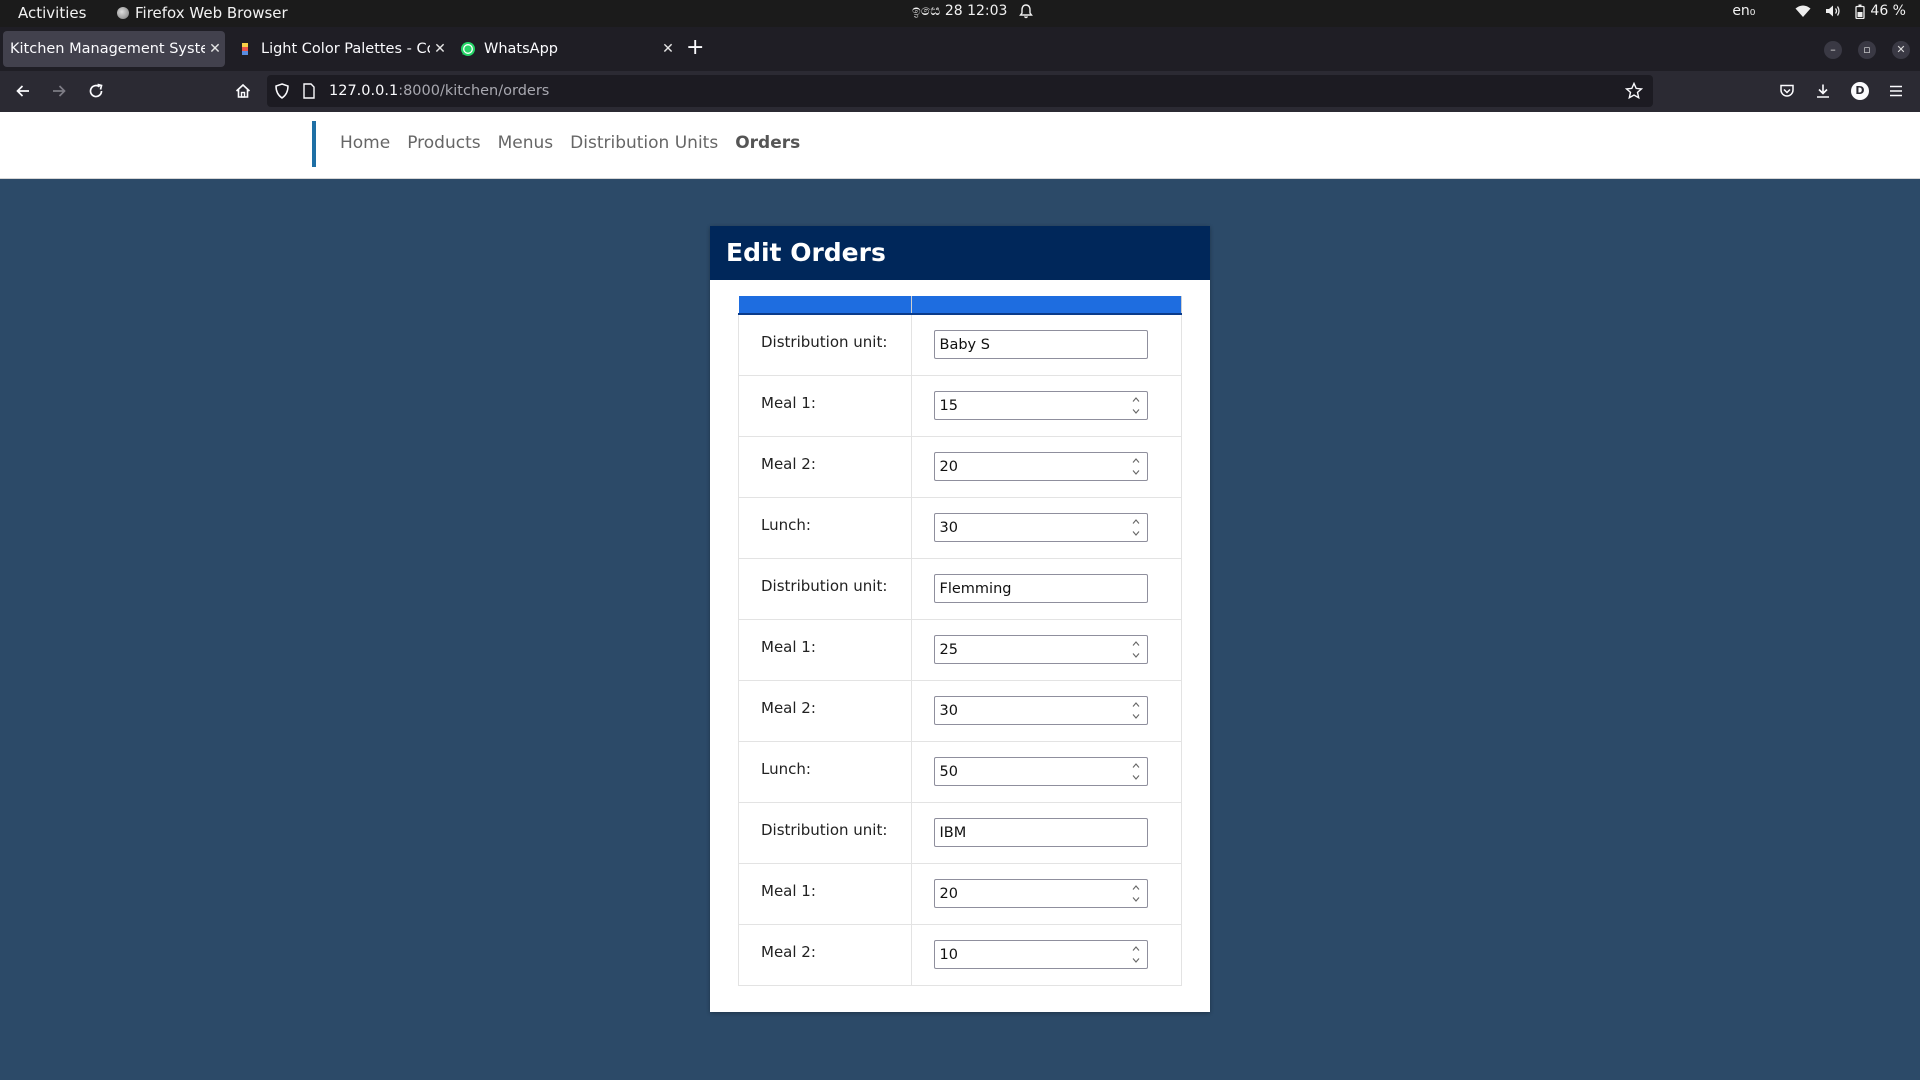 The image size is (1920, 1080). What do you see at coordinates (1901, 50) in the screenshot?
I see `close-window-button: ✕` at bounding box center [1901, 50].